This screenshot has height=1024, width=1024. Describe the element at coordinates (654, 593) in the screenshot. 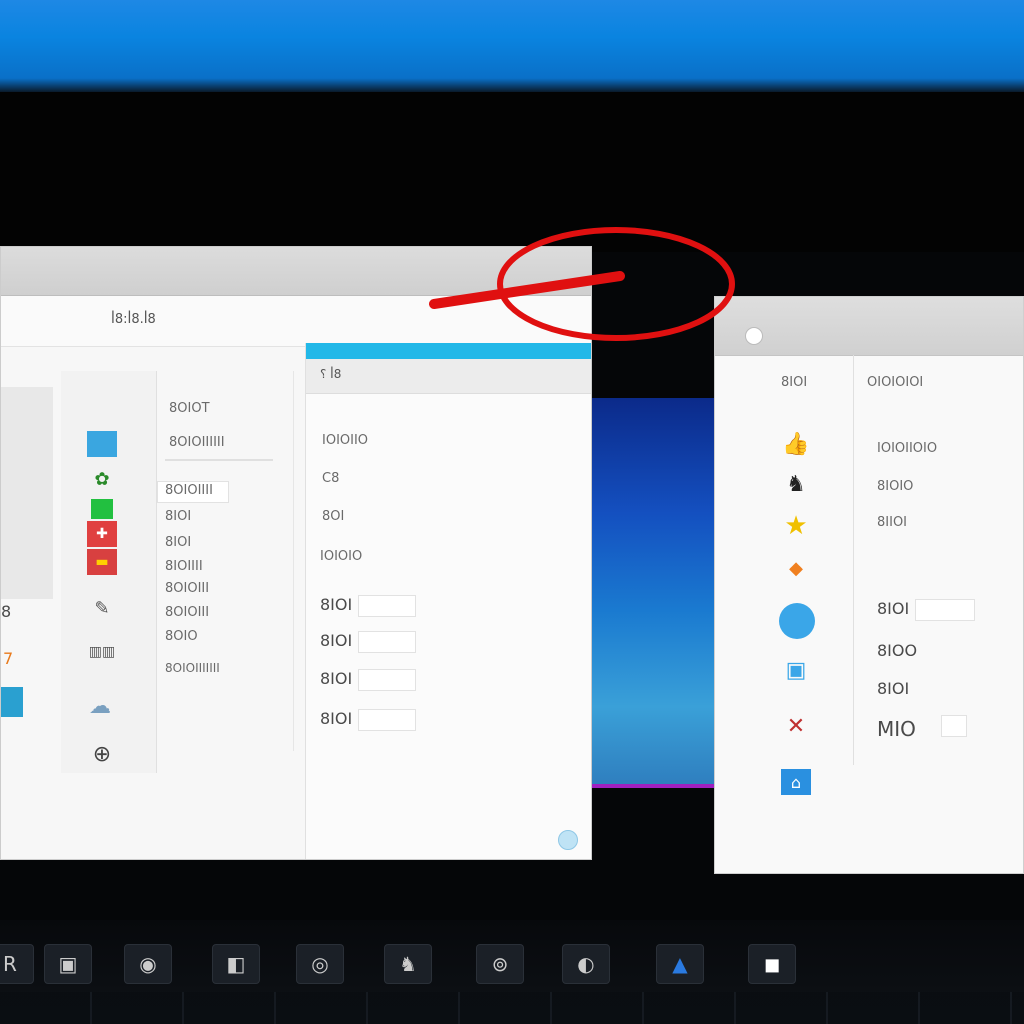

I see `desktop-wallpaper-strip` at that location.